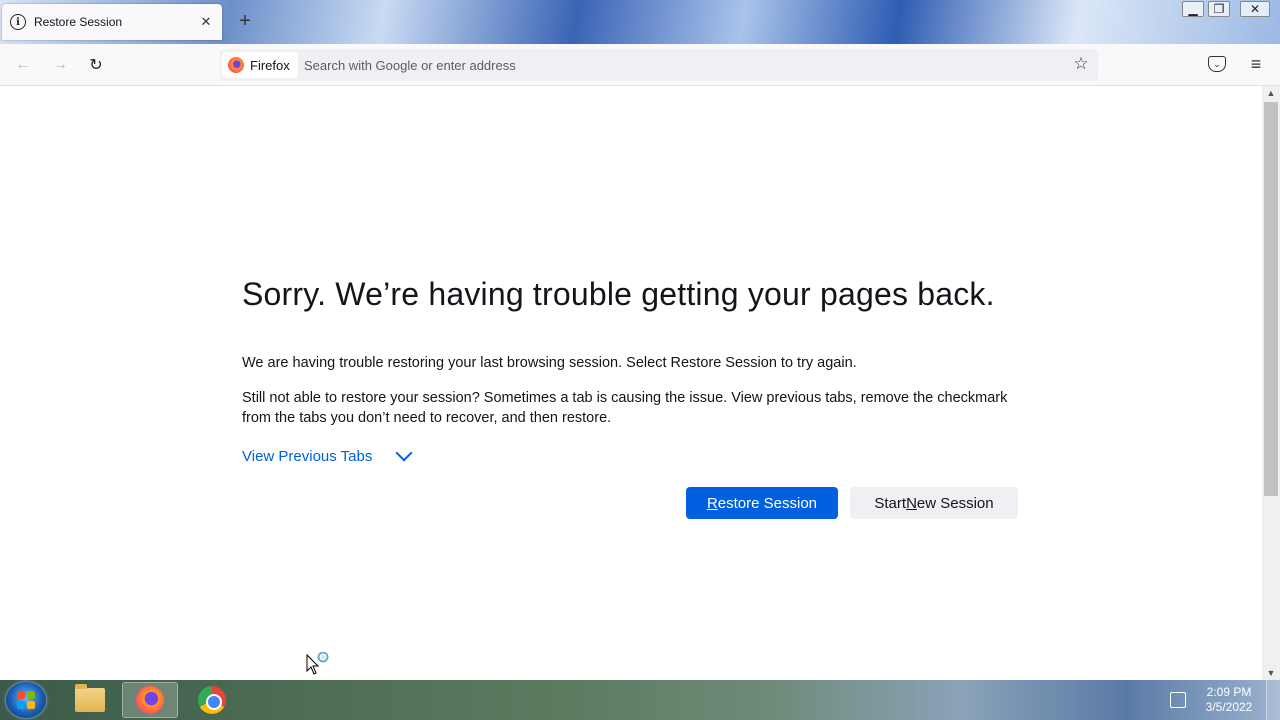 This screenshot has height=720, width=1280. Describe the element at coordinates (1273, 700) in the screenshot. I see `show-desktop-button` at that location.